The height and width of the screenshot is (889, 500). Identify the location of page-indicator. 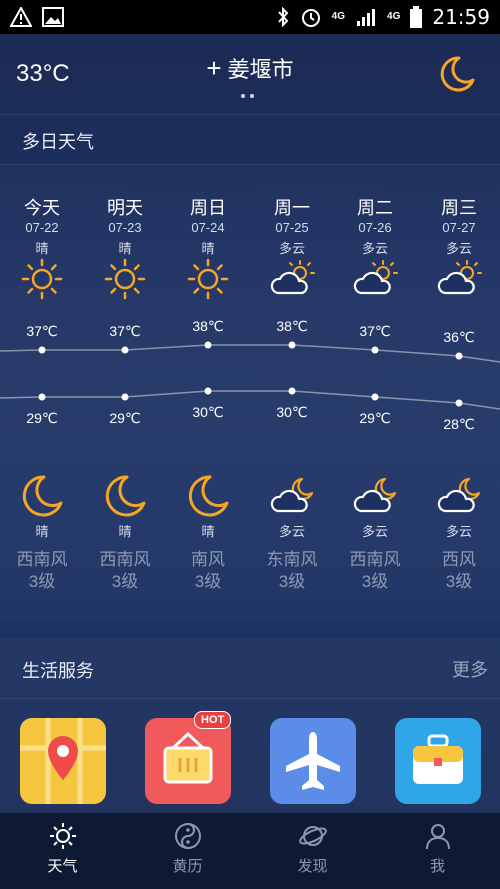
(247, 96).